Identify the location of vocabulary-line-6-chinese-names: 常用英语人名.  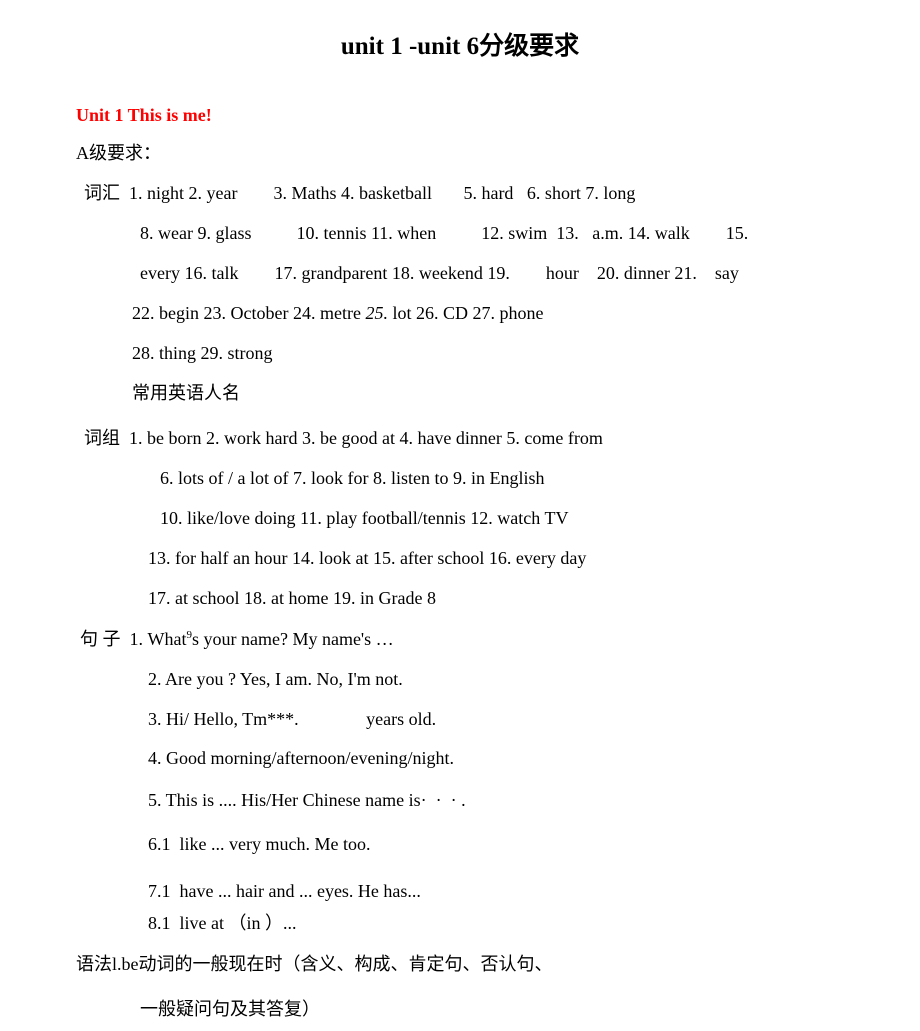
(186, 393).